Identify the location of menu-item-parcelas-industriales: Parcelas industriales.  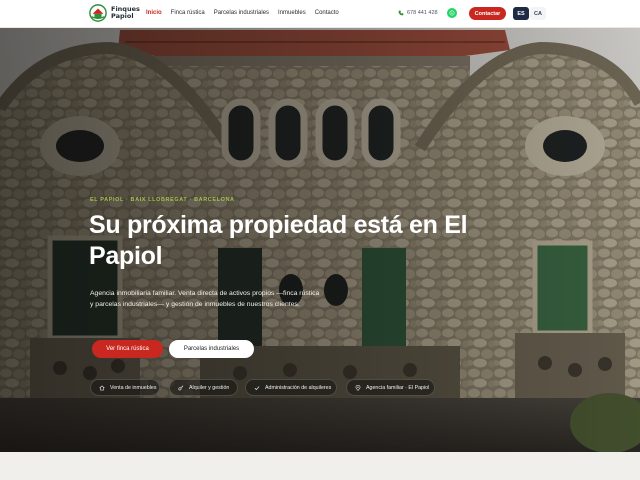
(241, 13).